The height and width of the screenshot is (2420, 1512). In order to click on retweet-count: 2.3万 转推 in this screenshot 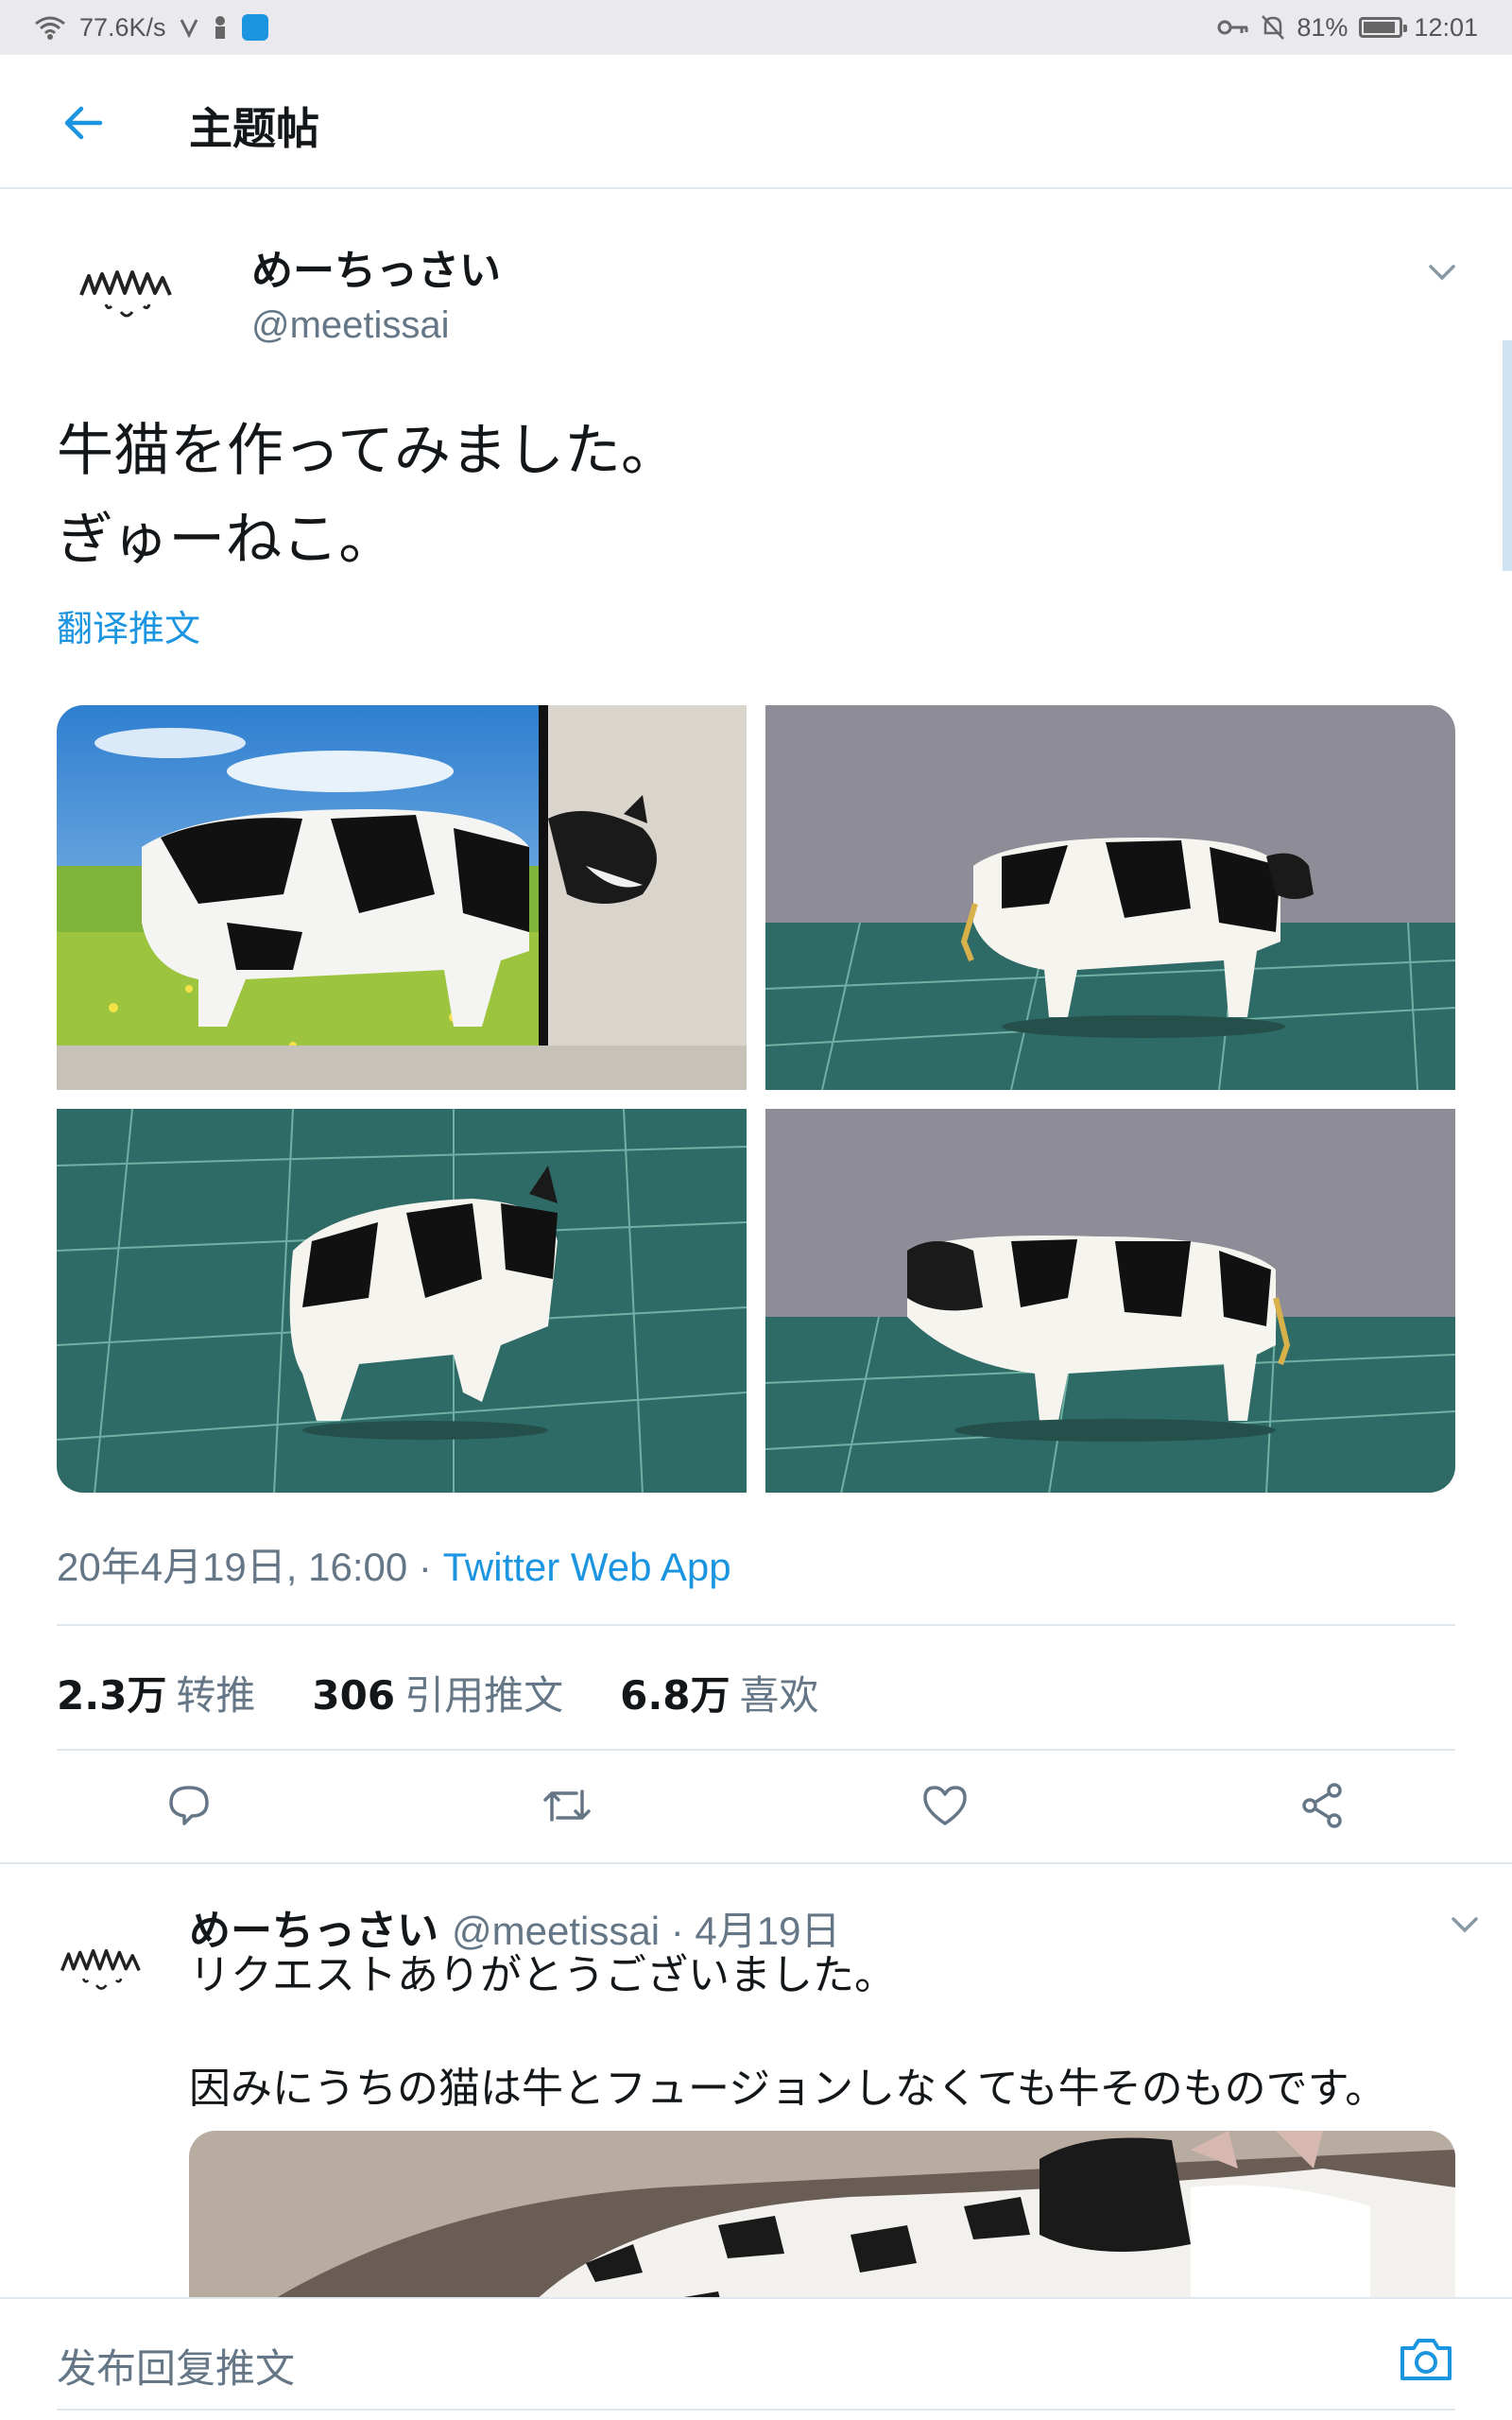, I will do `click(156, 1693)`.